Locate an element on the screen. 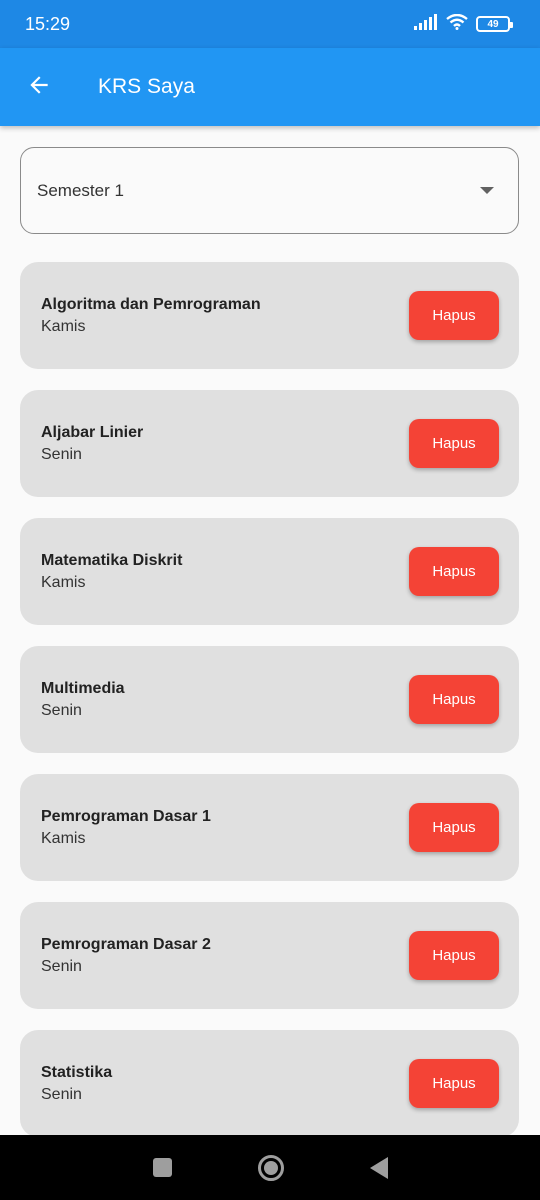 The height and width of the screenshot is (1200, 540). course-info: Pemrograman Dasar 2 Senin is located at coordinates (126, 956).